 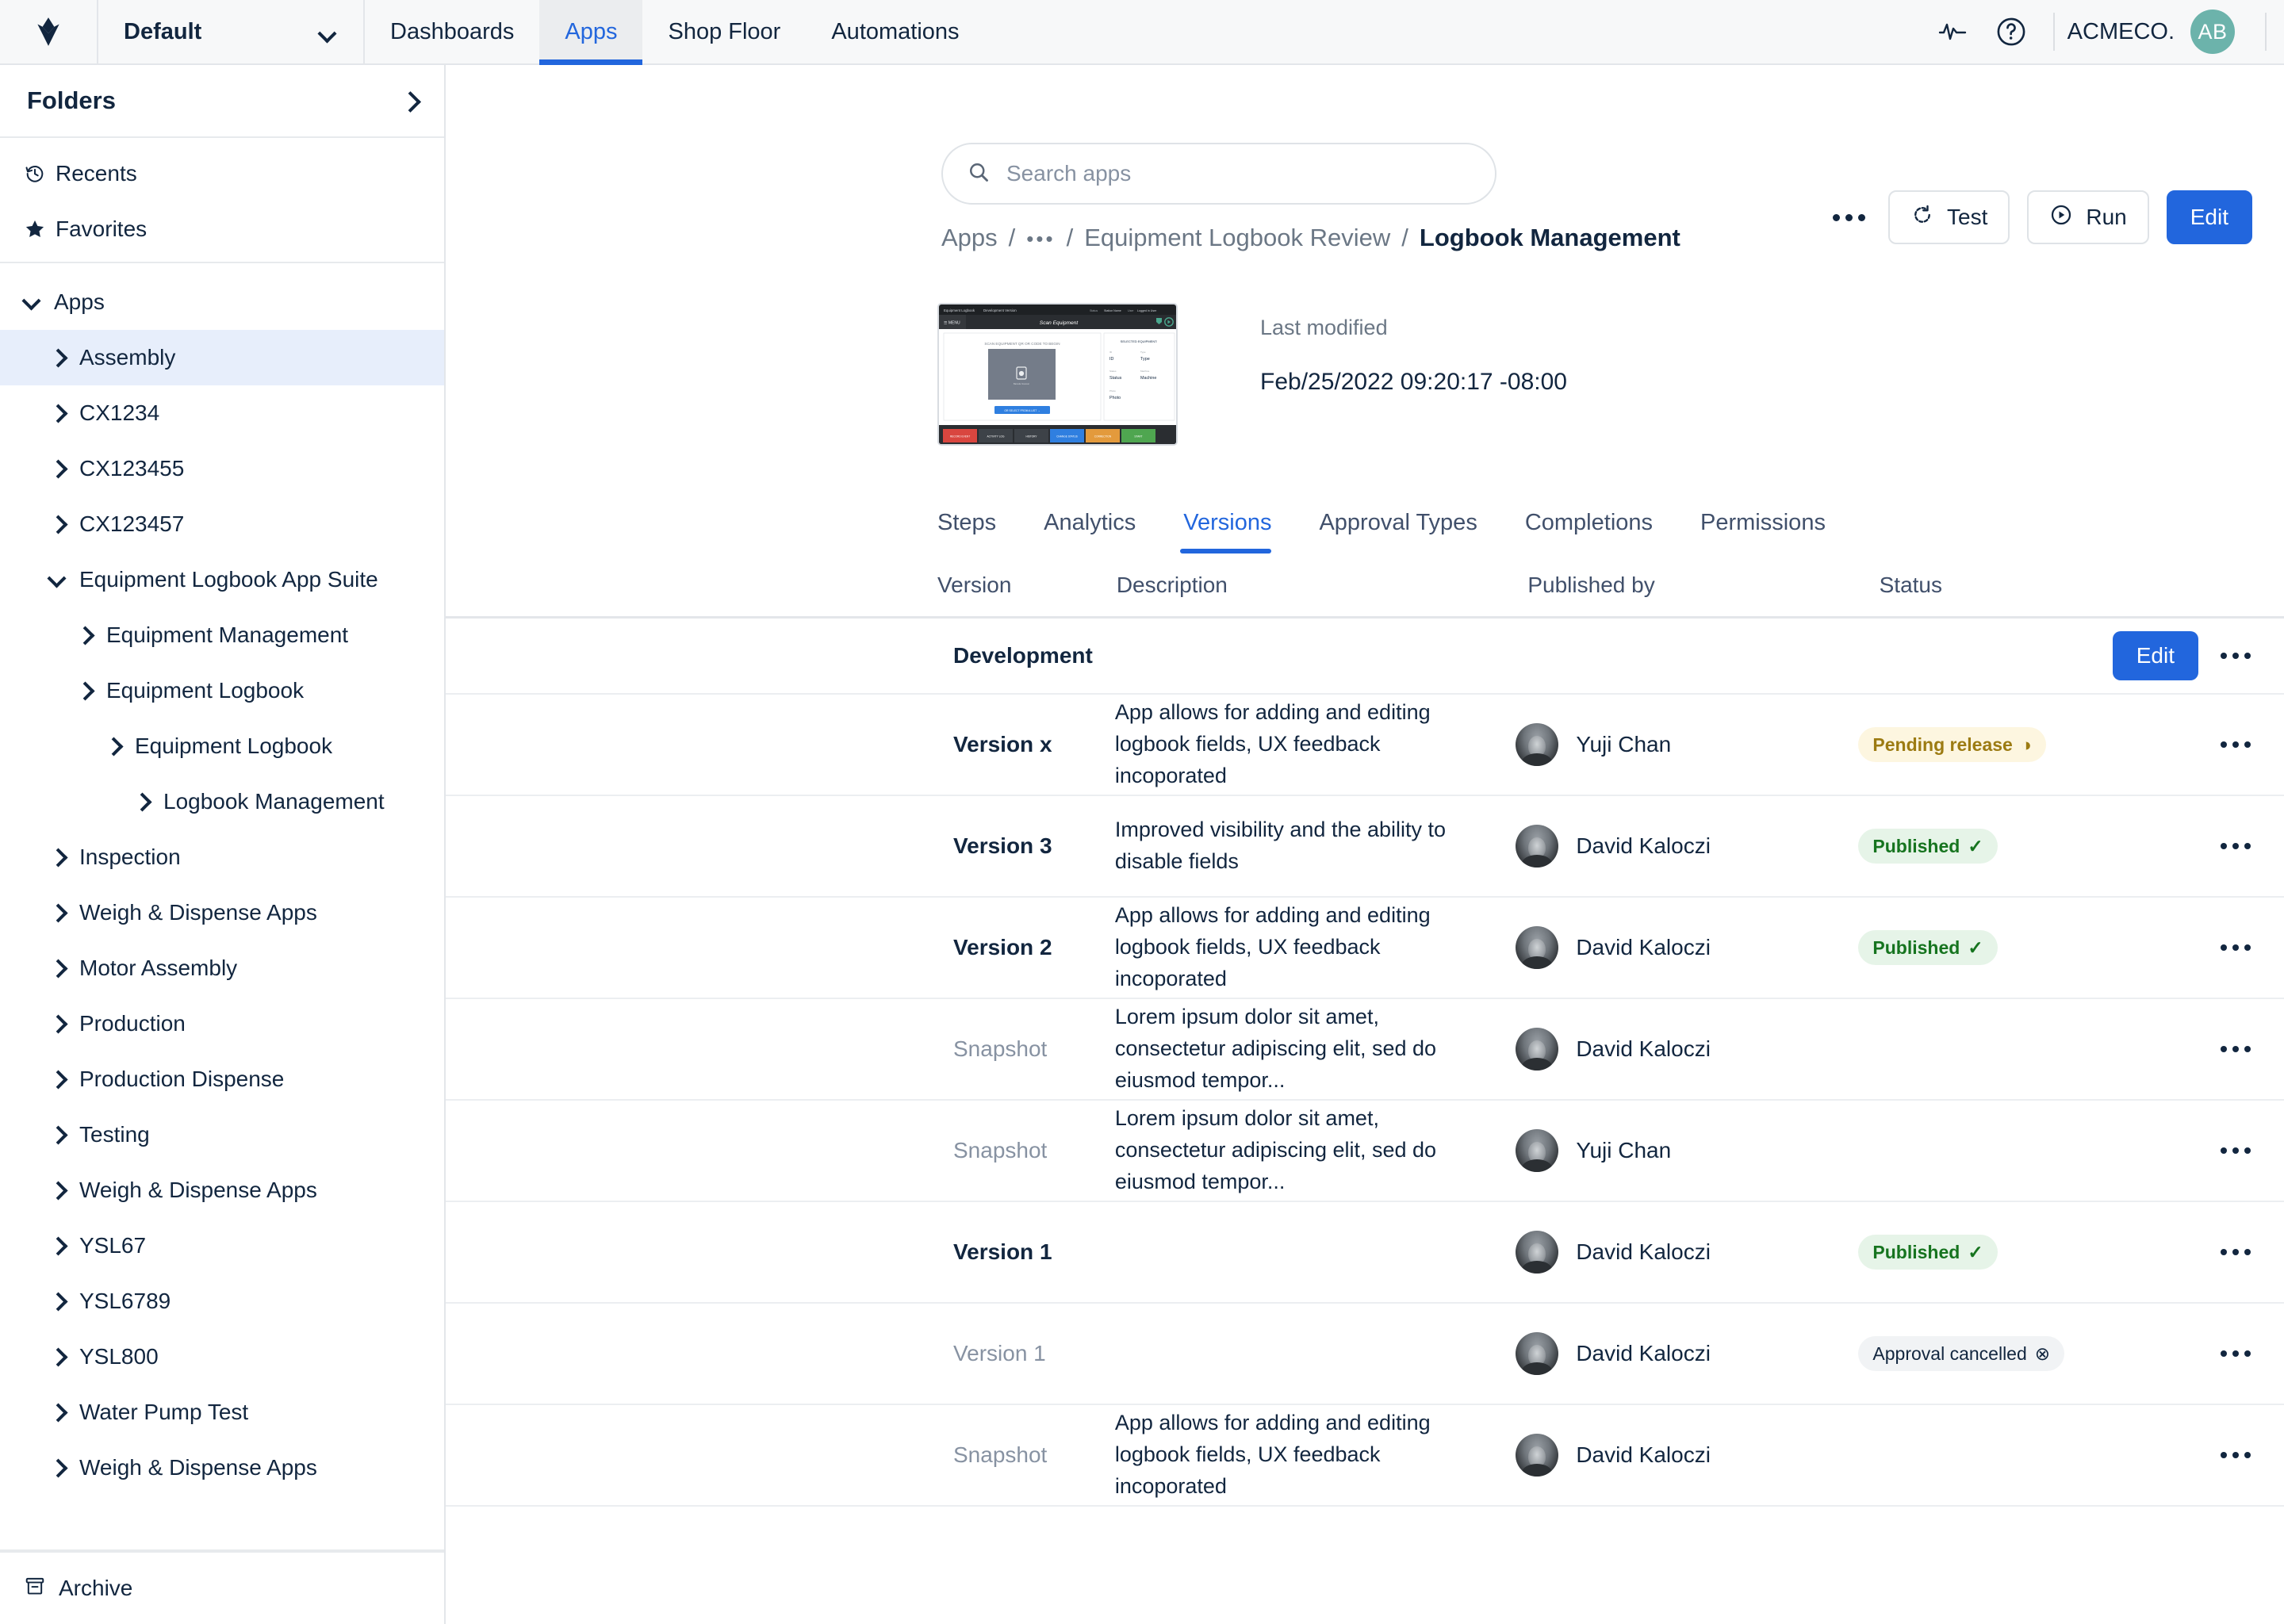 What do you see at coordinates (222, 1246) in the screenshot?
I see `sidebar-item-ysl67: YSL67` at bounding box center [222, 1246].